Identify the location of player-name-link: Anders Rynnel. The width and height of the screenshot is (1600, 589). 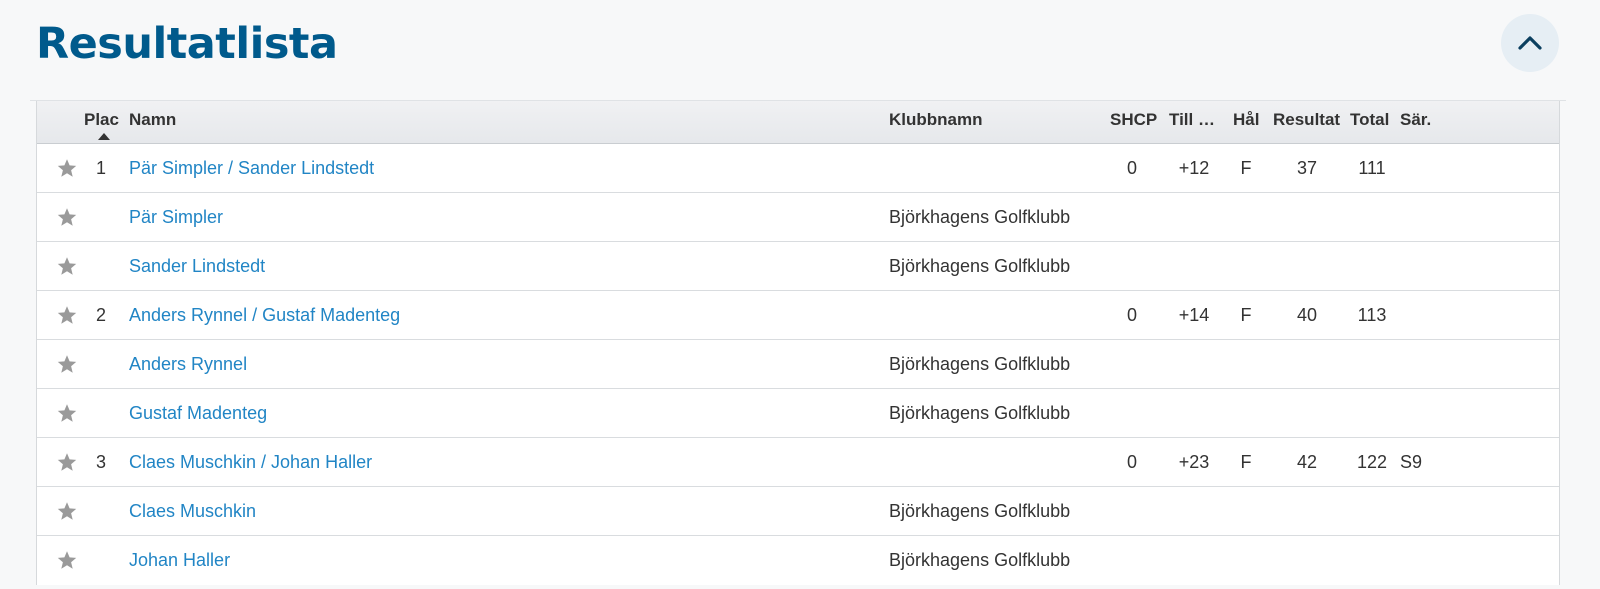
(188, 364).